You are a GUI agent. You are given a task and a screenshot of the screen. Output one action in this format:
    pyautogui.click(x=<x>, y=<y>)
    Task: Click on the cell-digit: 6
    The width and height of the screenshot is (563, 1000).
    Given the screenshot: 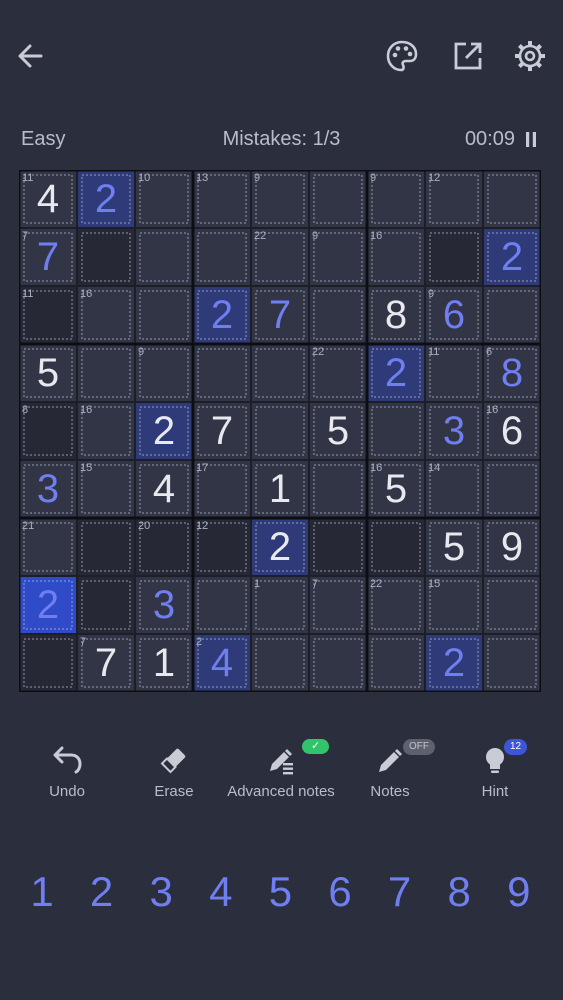 What is the action you would take?
    pyautogui.click(x=512, y=430)
    